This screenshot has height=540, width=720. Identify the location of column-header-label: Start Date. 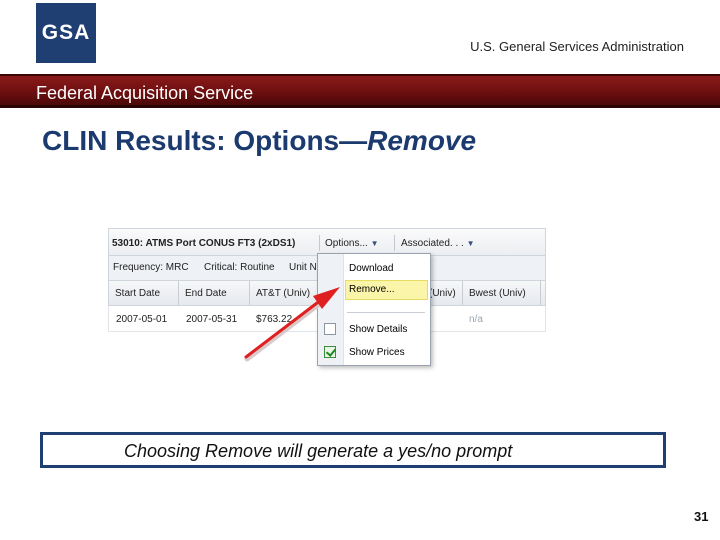
(138, 293).